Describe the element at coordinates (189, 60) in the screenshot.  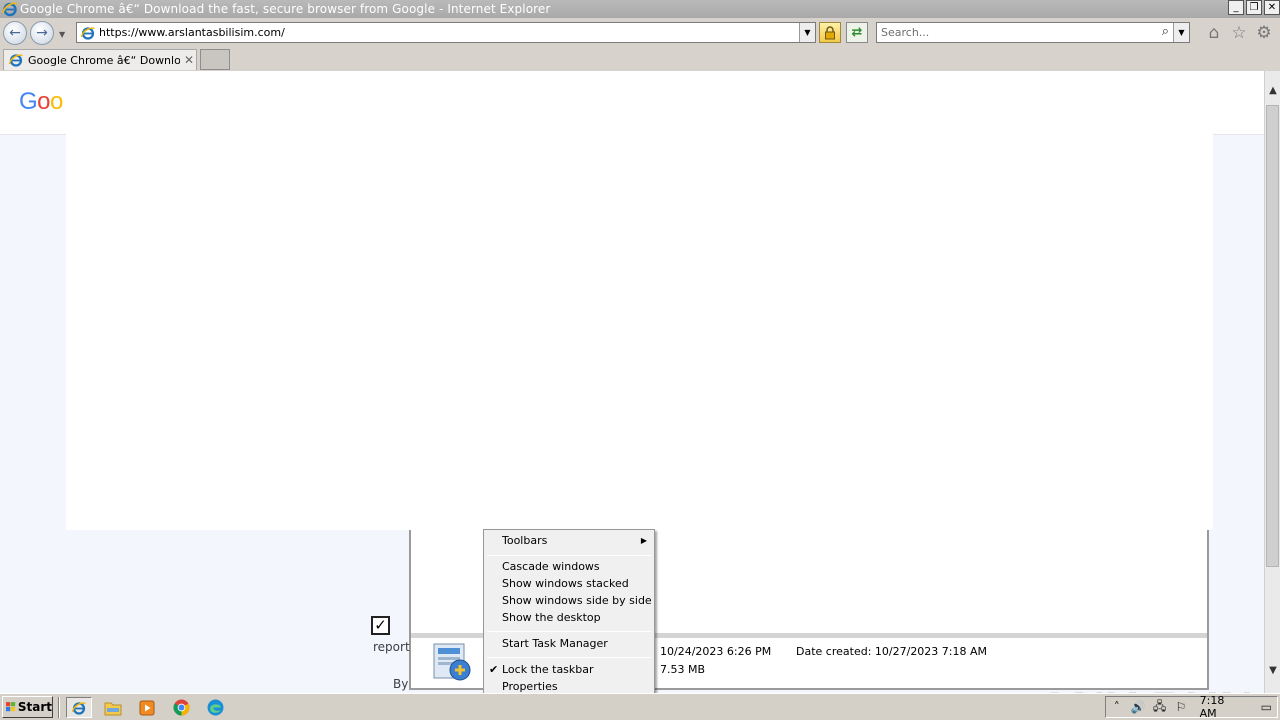
I see `tab-close-icon: ✕` at that location.